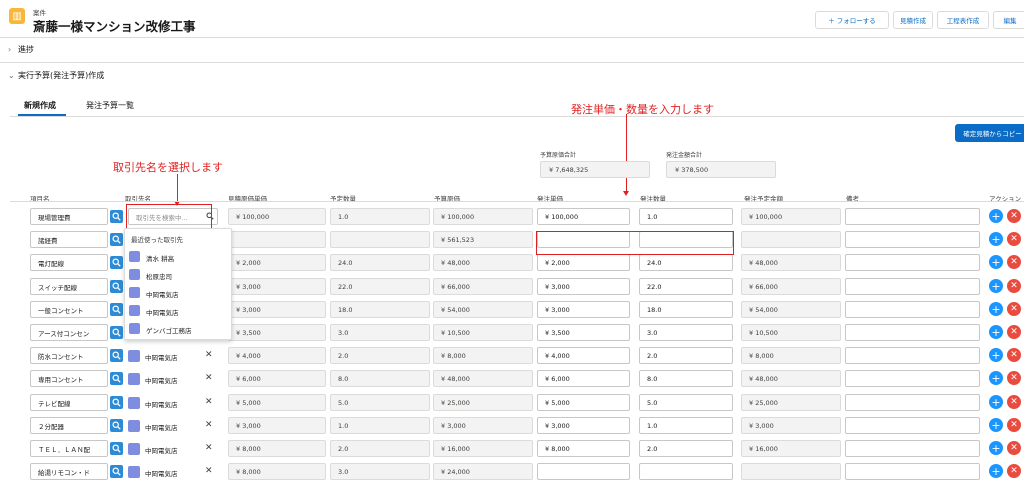  What do you see at coordinates (110, 105) in the screenshot?
I see `tab-order-budget-list: 発注予算一覧` at bounding box center [110, 105].